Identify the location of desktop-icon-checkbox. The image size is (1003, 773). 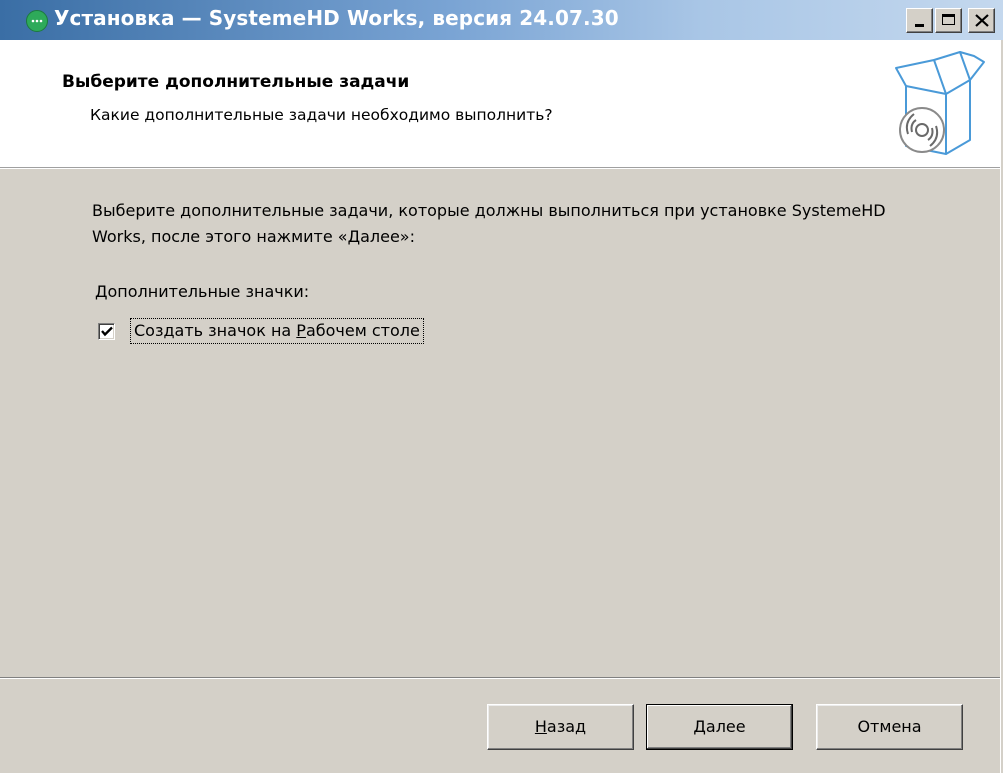
(106, 331).